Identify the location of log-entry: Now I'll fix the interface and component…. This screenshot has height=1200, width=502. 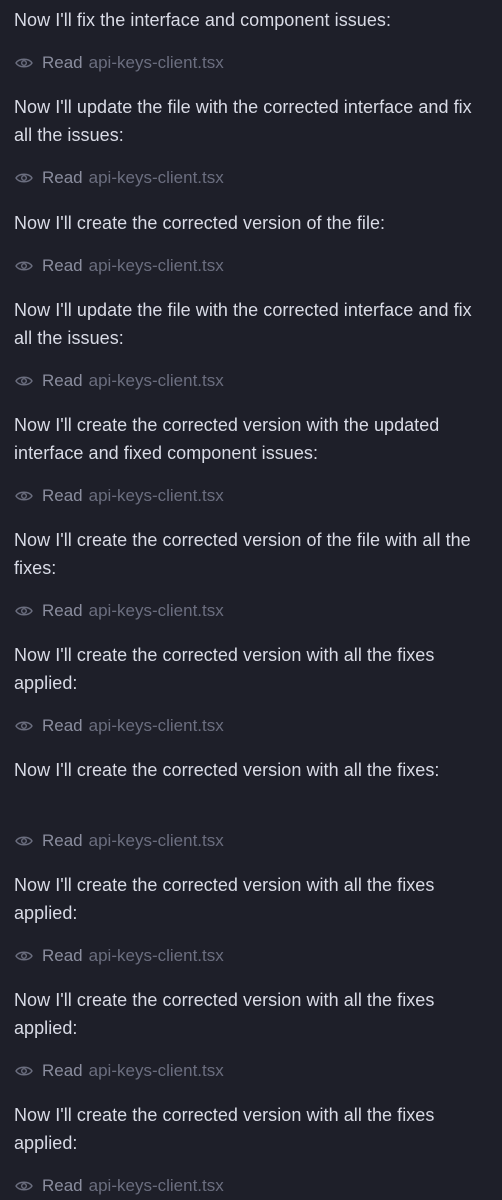
(251, 38).